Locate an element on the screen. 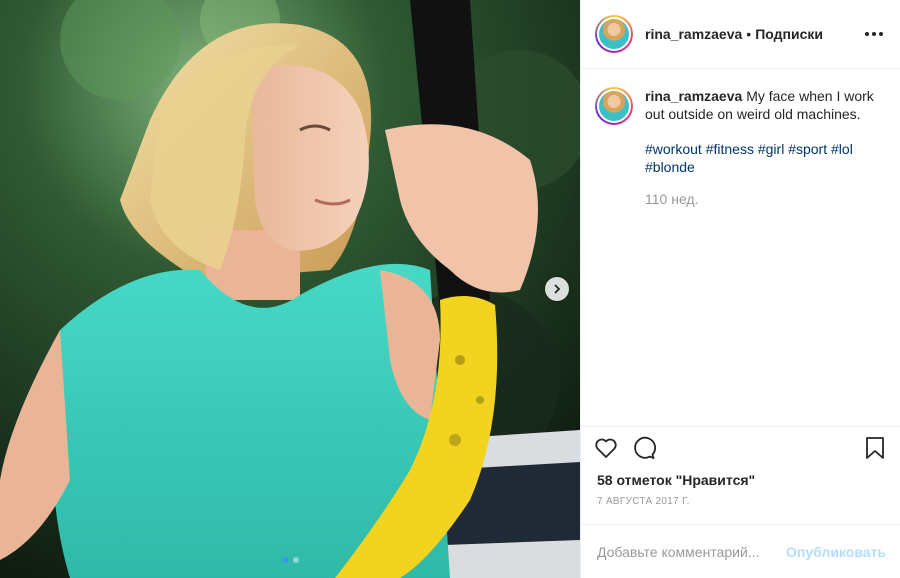  avatar is located at coordinates (614, 34).